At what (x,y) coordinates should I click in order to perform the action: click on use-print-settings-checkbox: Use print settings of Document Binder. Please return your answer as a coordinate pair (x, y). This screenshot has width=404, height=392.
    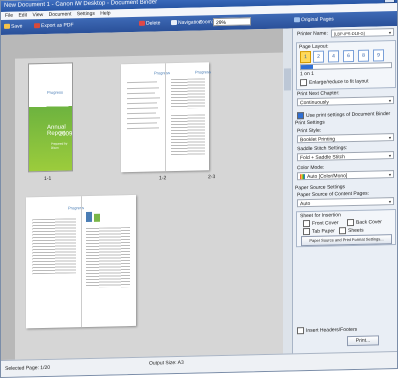
    Looking at the image, I should click on (343, 115).